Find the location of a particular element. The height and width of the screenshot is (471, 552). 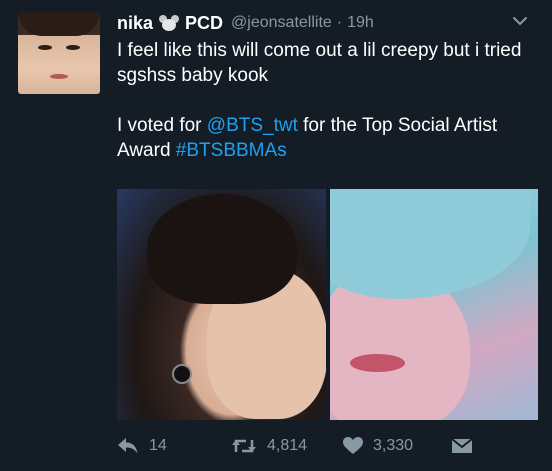

avatar-mouth is located at coordinates (59, 76).